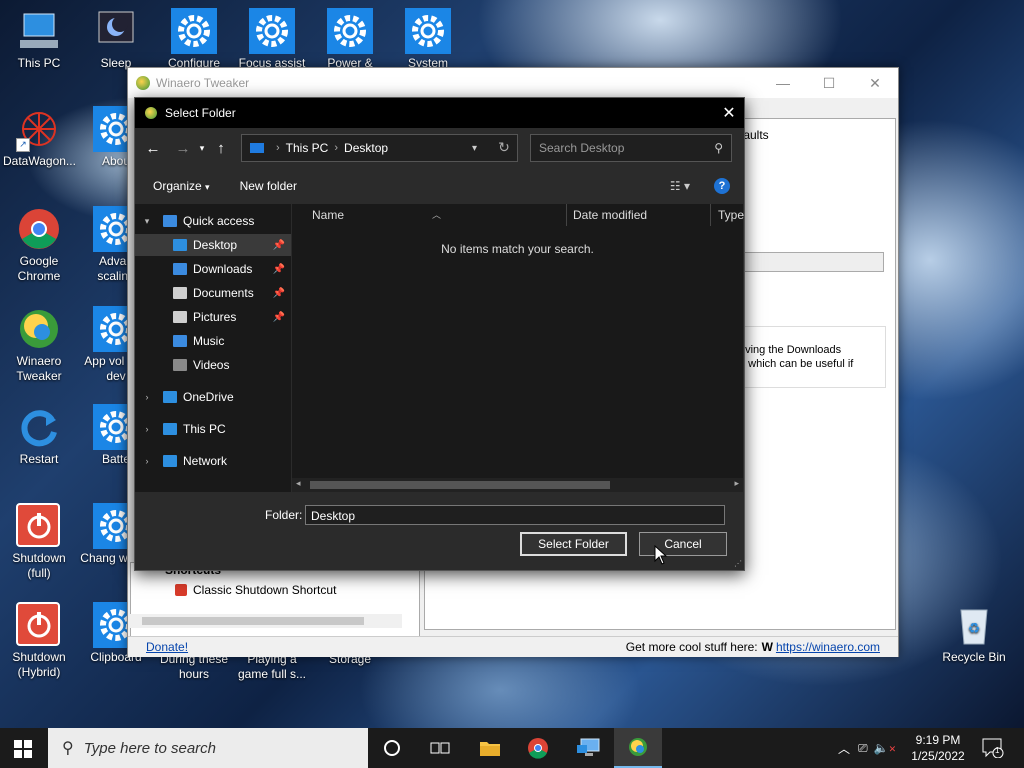 This screenshot has height=768, width=1024. Describe the element at coordinates (39, 229) in the screenshot. I see `chrome-icon` at that location.